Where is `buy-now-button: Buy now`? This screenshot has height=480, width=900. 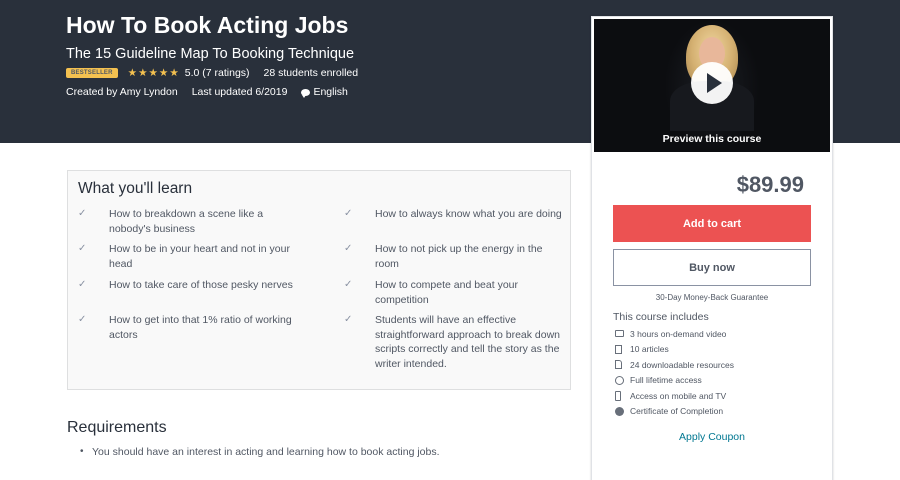
buy-now-button: Buy now is located at coordinates (712, 267).